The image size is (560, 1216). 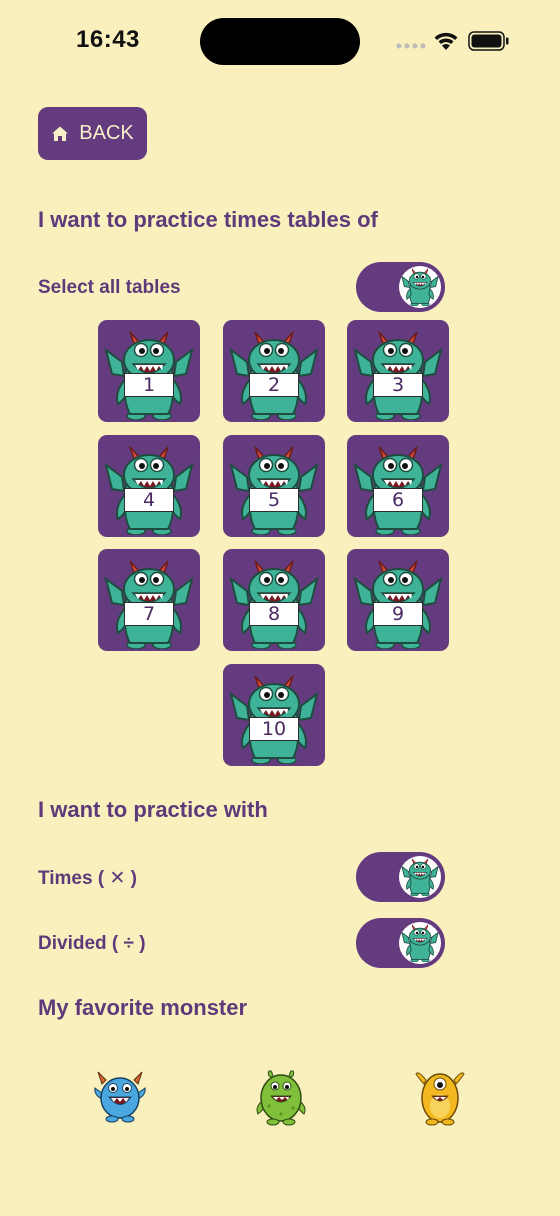 What do you see at coordinates (109, 287) in the screenshot?
I see `select-all-label: Select all tables` at bounding box center [109, 287].